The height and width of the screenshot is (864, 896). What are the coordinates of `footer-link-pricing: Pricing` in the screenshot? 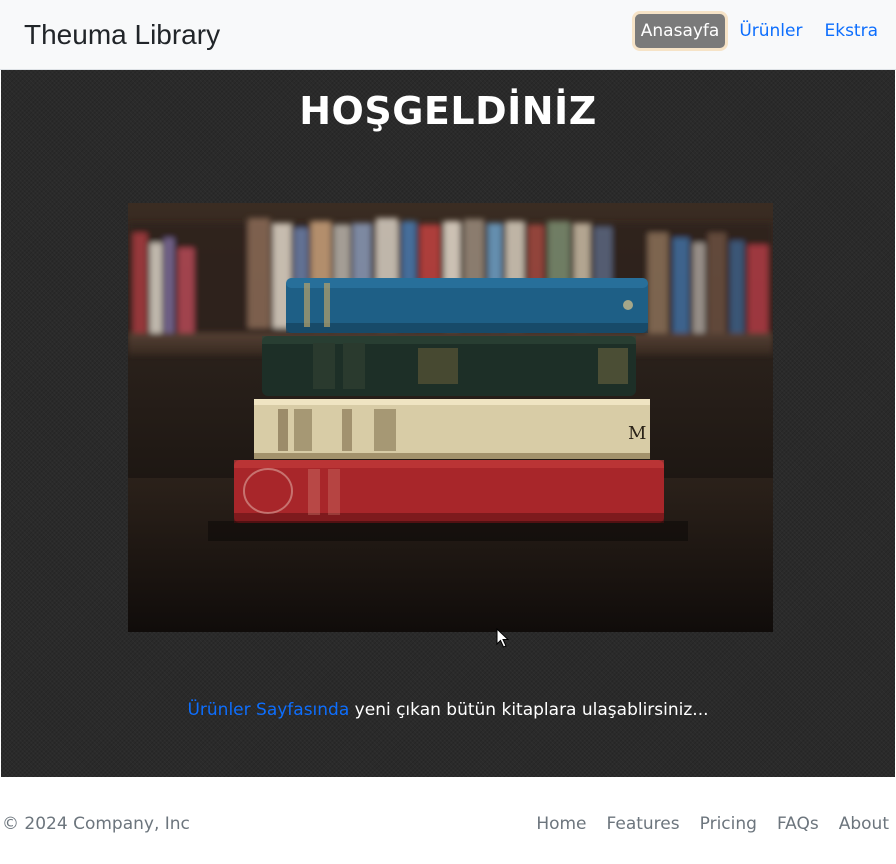 It's located at (728, 824).